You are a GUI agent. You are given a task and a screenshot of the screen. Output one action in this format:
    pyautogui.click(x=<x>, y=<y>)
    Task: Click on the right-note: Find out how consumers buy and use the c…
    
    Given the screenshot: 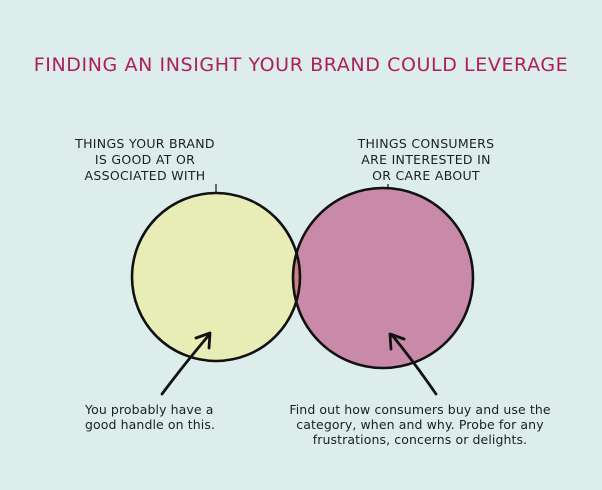 What is the action you would take?
    pyautogui.click(x=420, y=424)
    